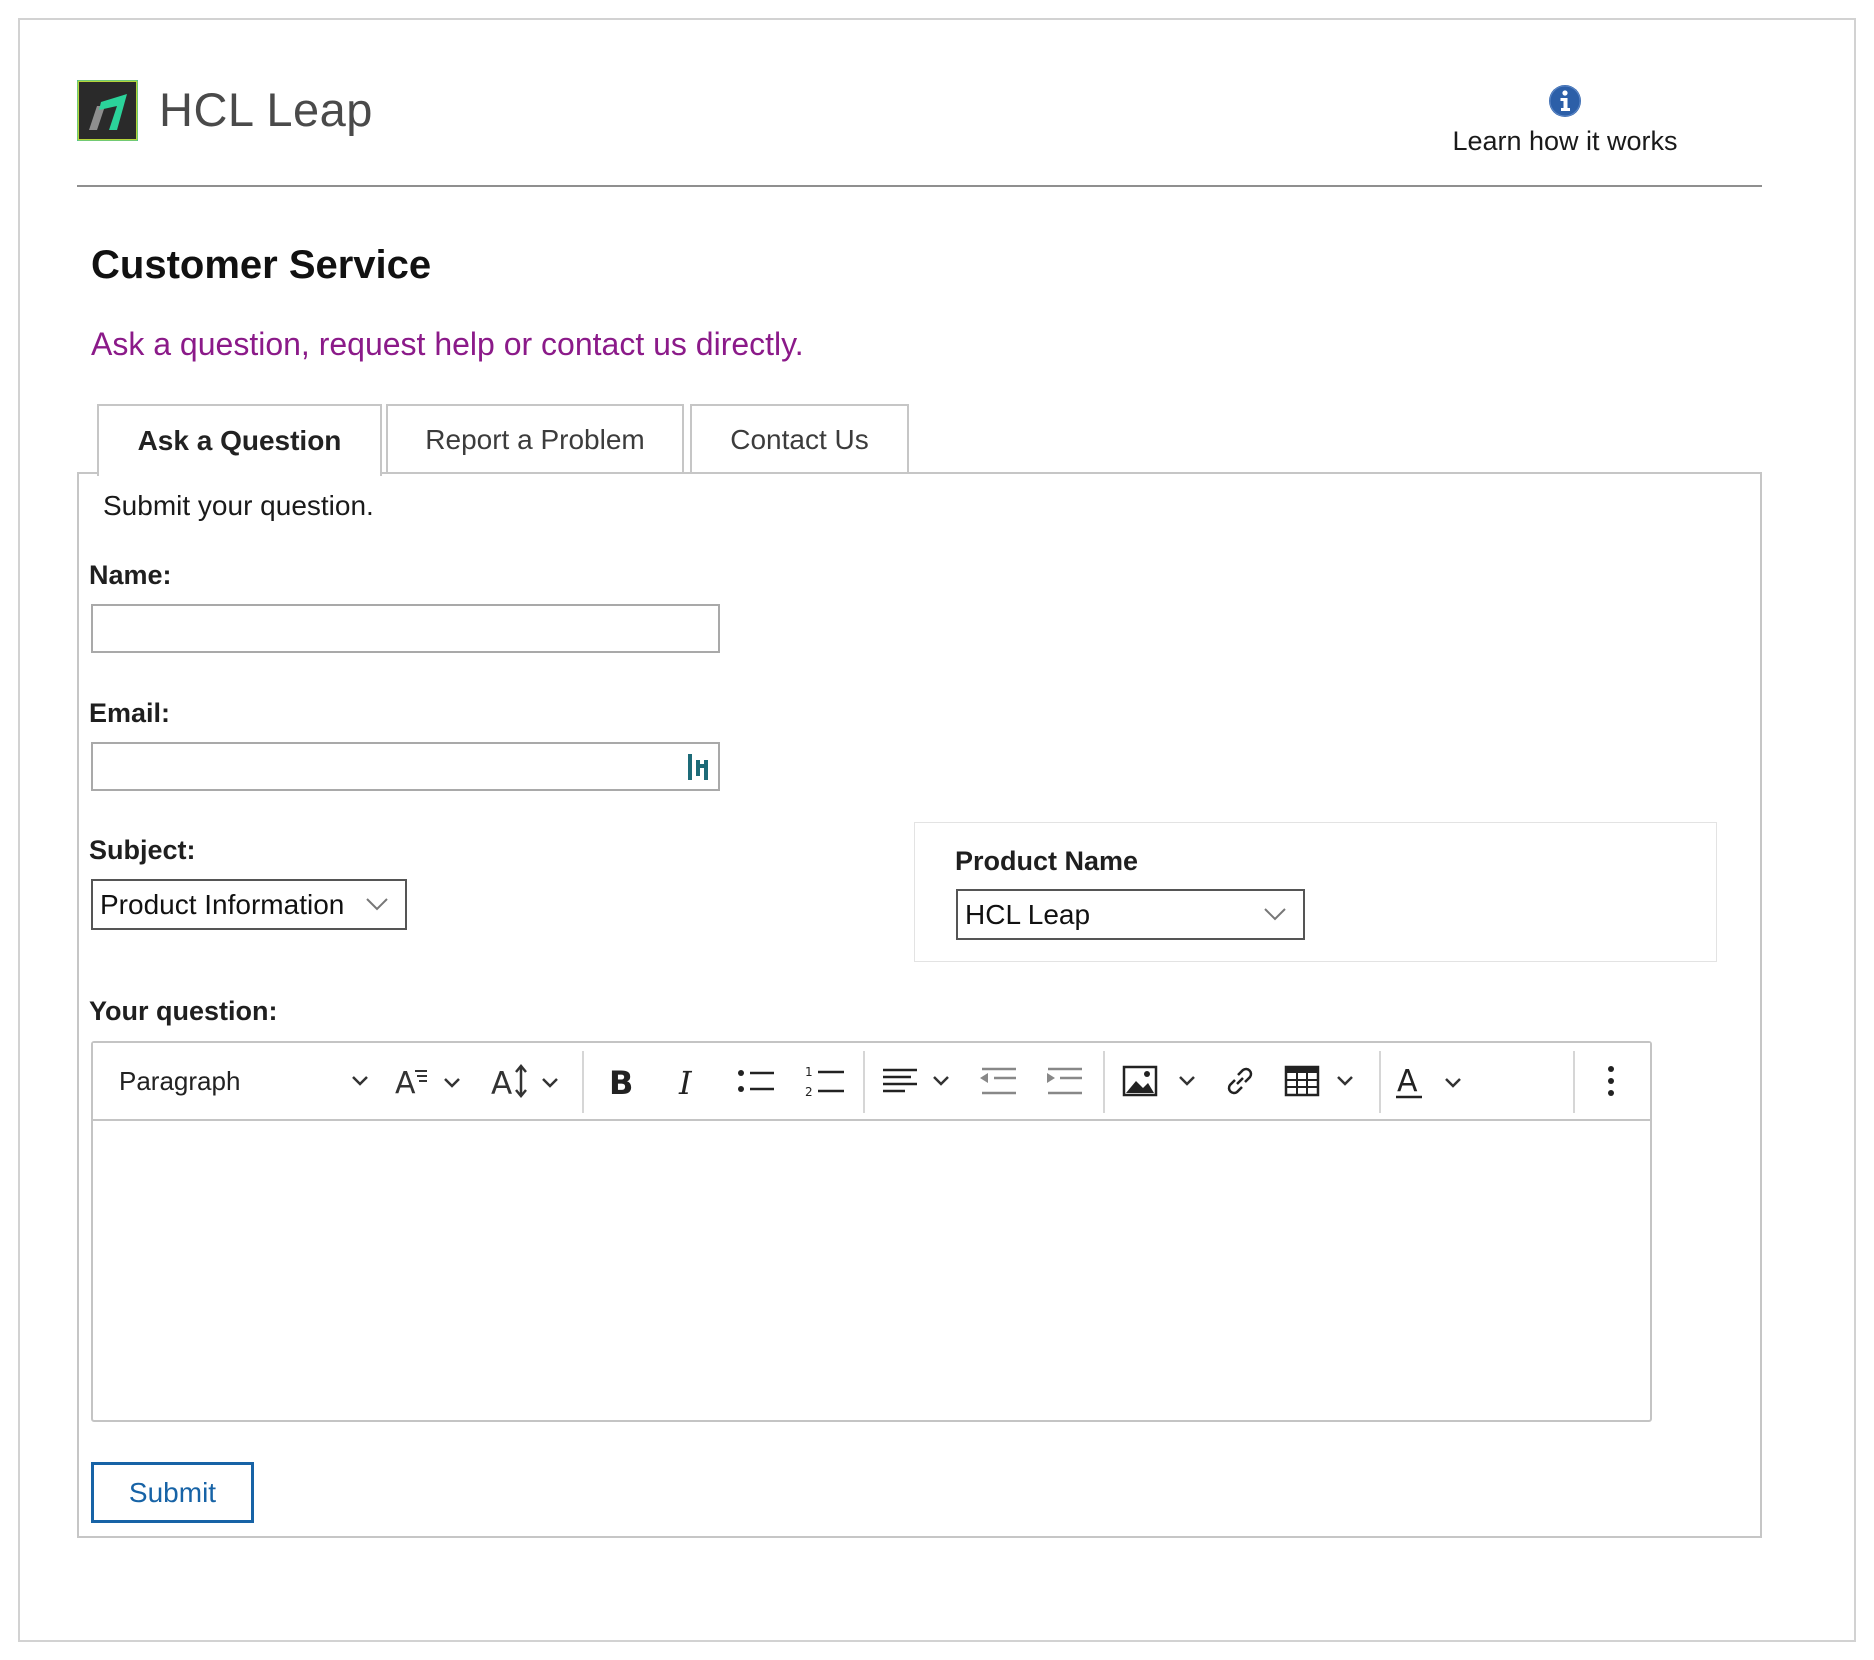 The image size is (1874, 1660). Describe the element at coordinates (222, 904) in the screenshot. I see `subject-select-value: Product Information` at that location.